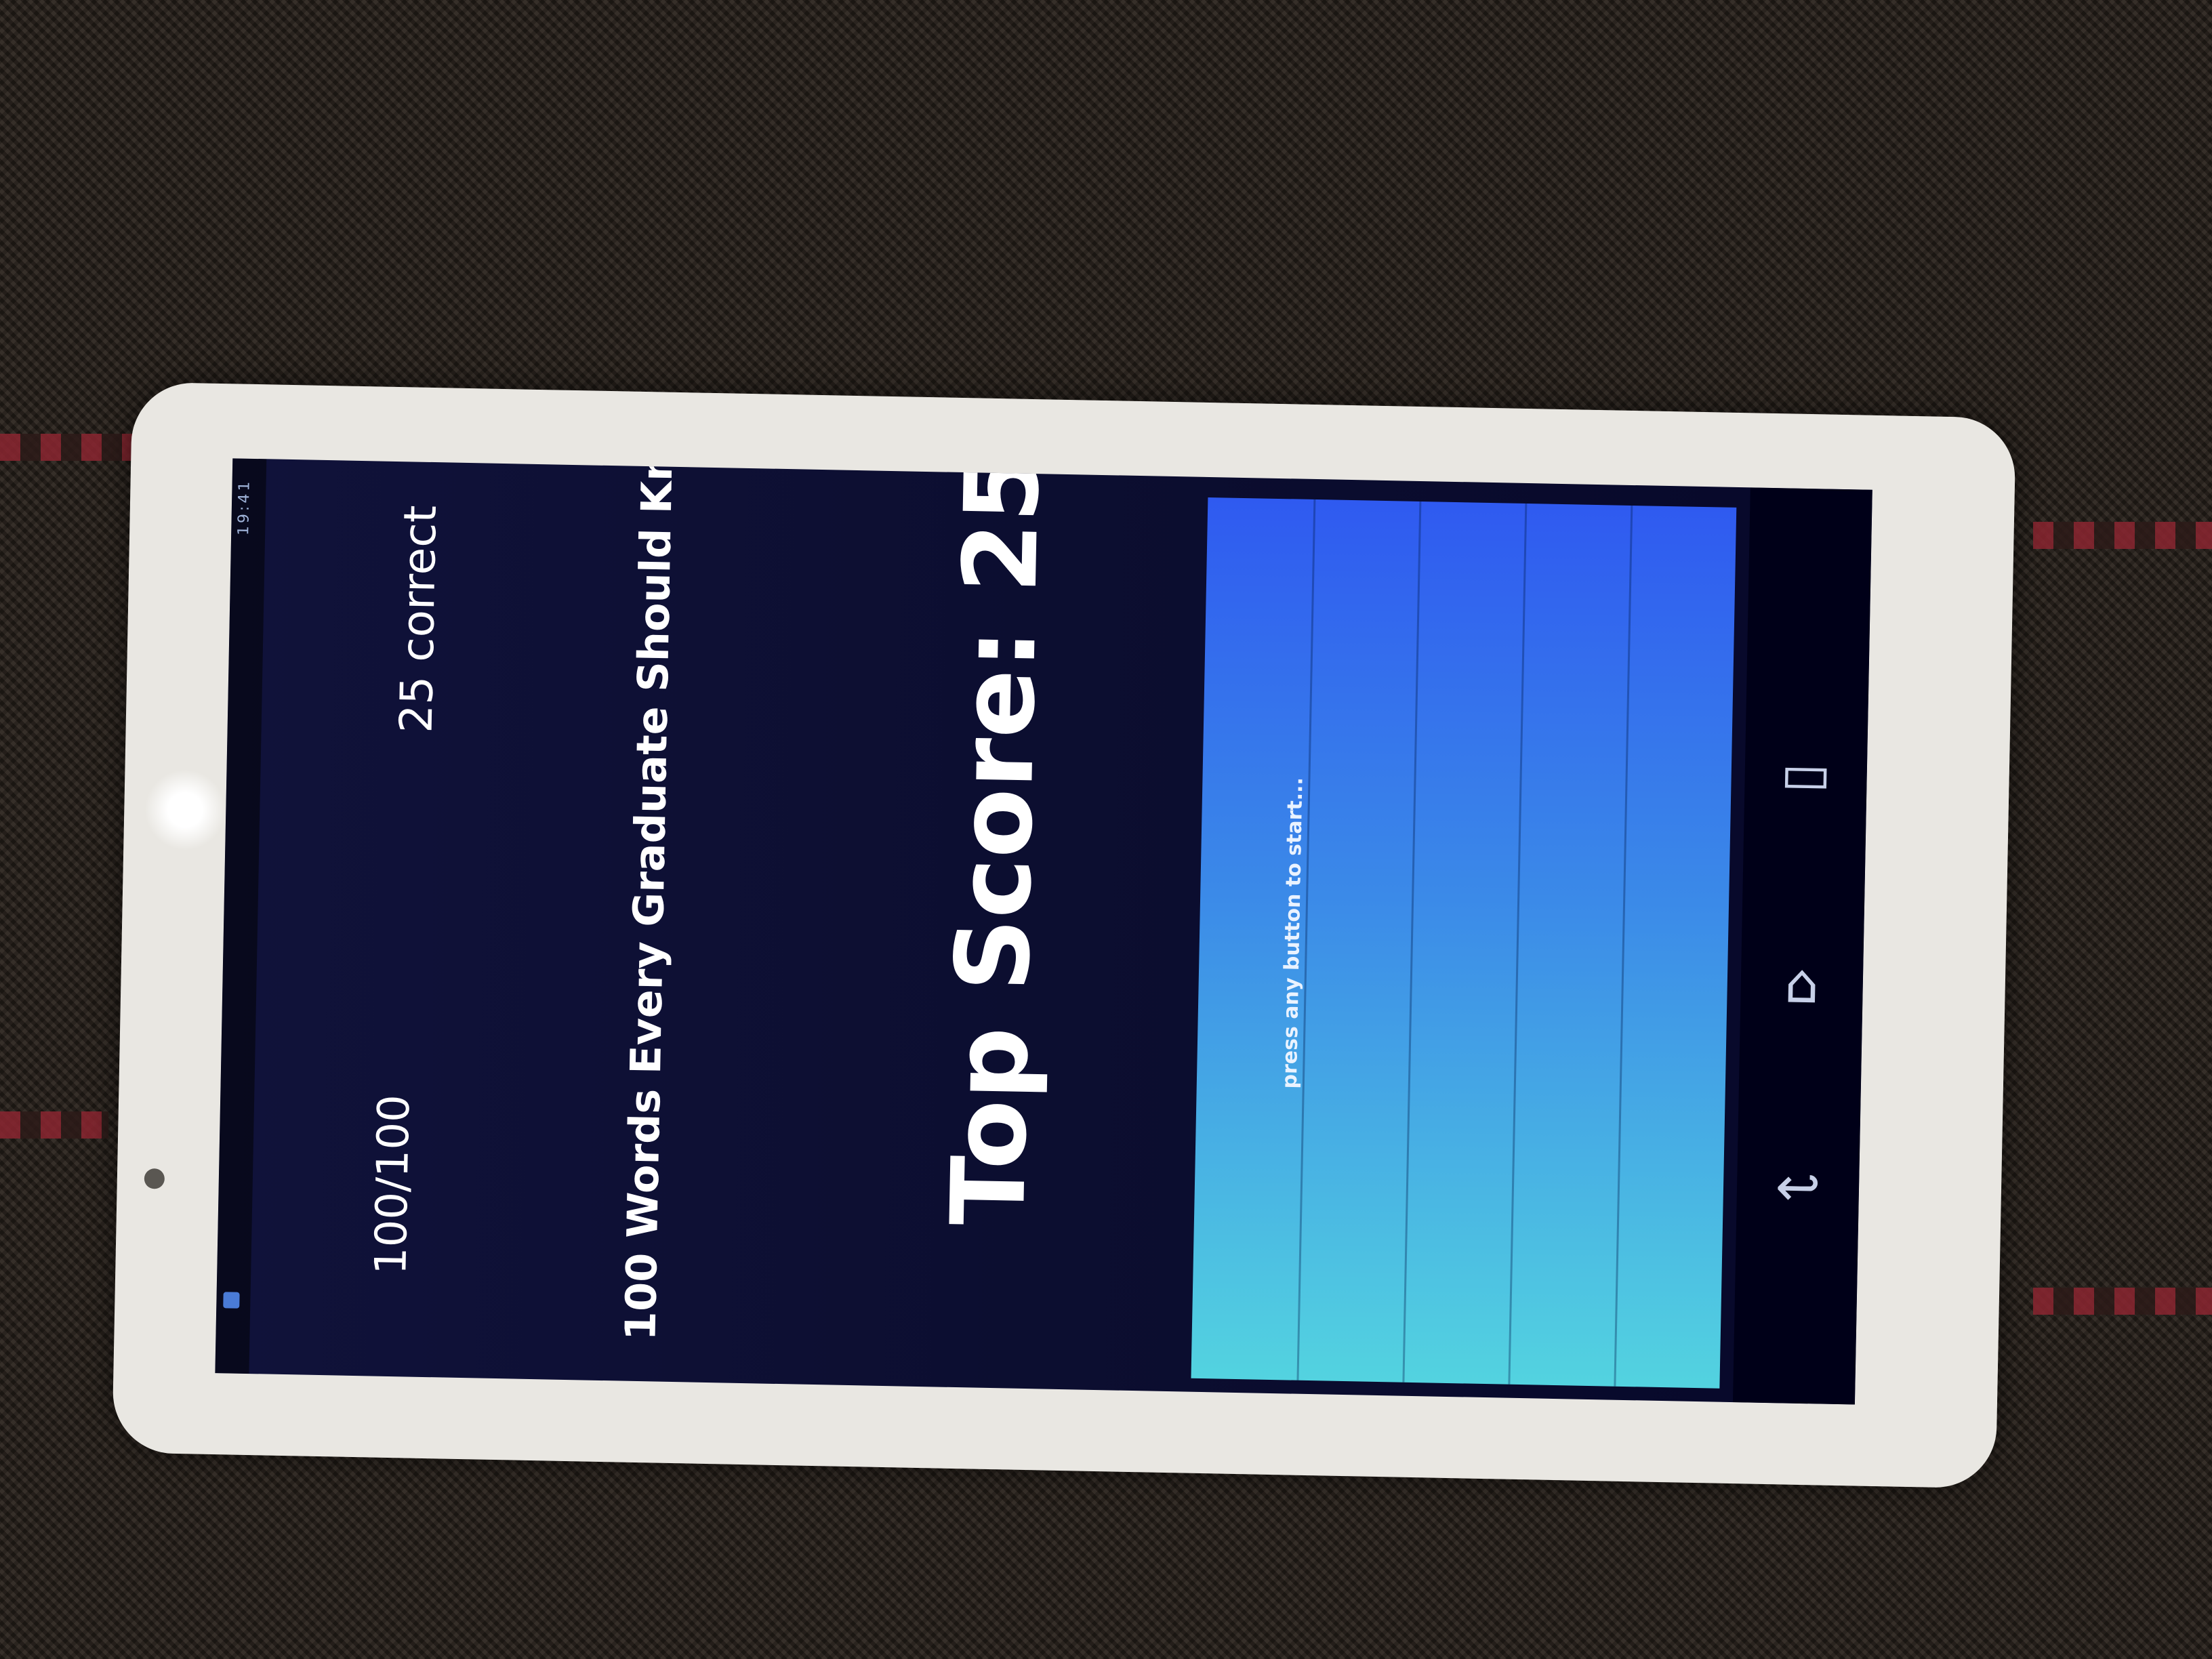  I want to click on back-icon: ↩, so click(1797, 1186).